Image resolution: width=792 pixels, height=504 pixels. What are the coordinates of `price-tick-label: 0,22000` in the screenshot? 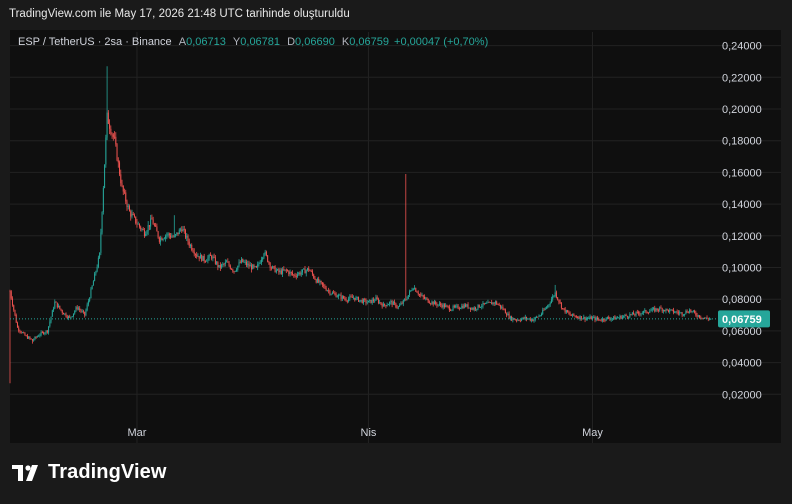 It's located at (742, 78).